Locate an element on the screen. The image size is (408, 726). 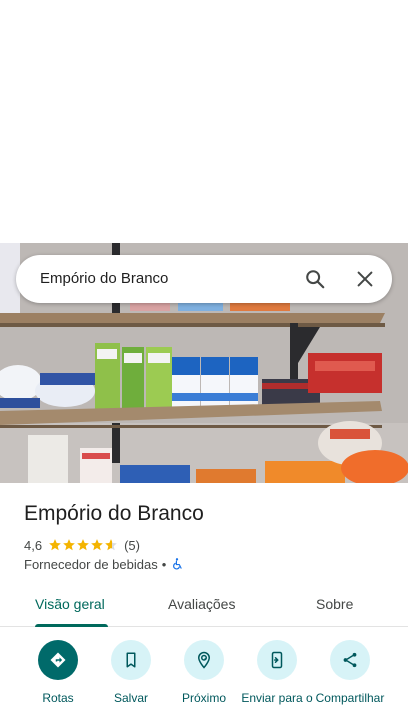
nearby-button: Próximo is located at coordinates (204, 672).